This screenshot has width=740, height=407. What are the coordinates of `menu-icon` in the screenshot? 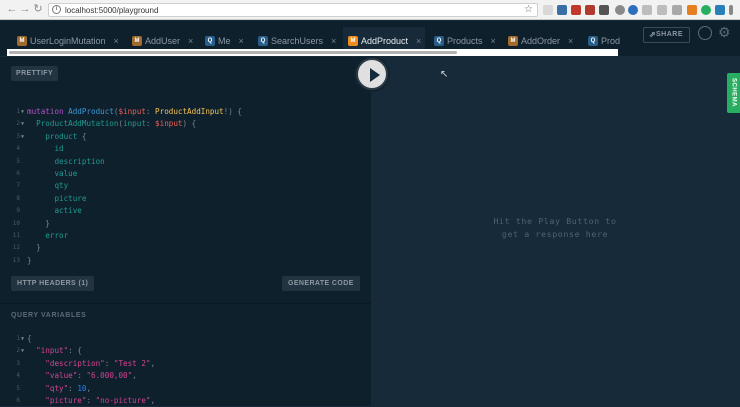 It's located at (731, 10).